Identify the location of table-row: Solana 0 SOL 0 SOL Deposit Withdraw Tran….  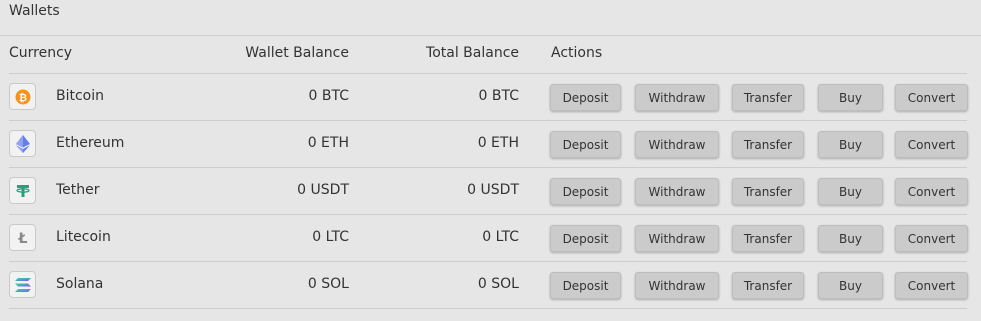
(488, 285).